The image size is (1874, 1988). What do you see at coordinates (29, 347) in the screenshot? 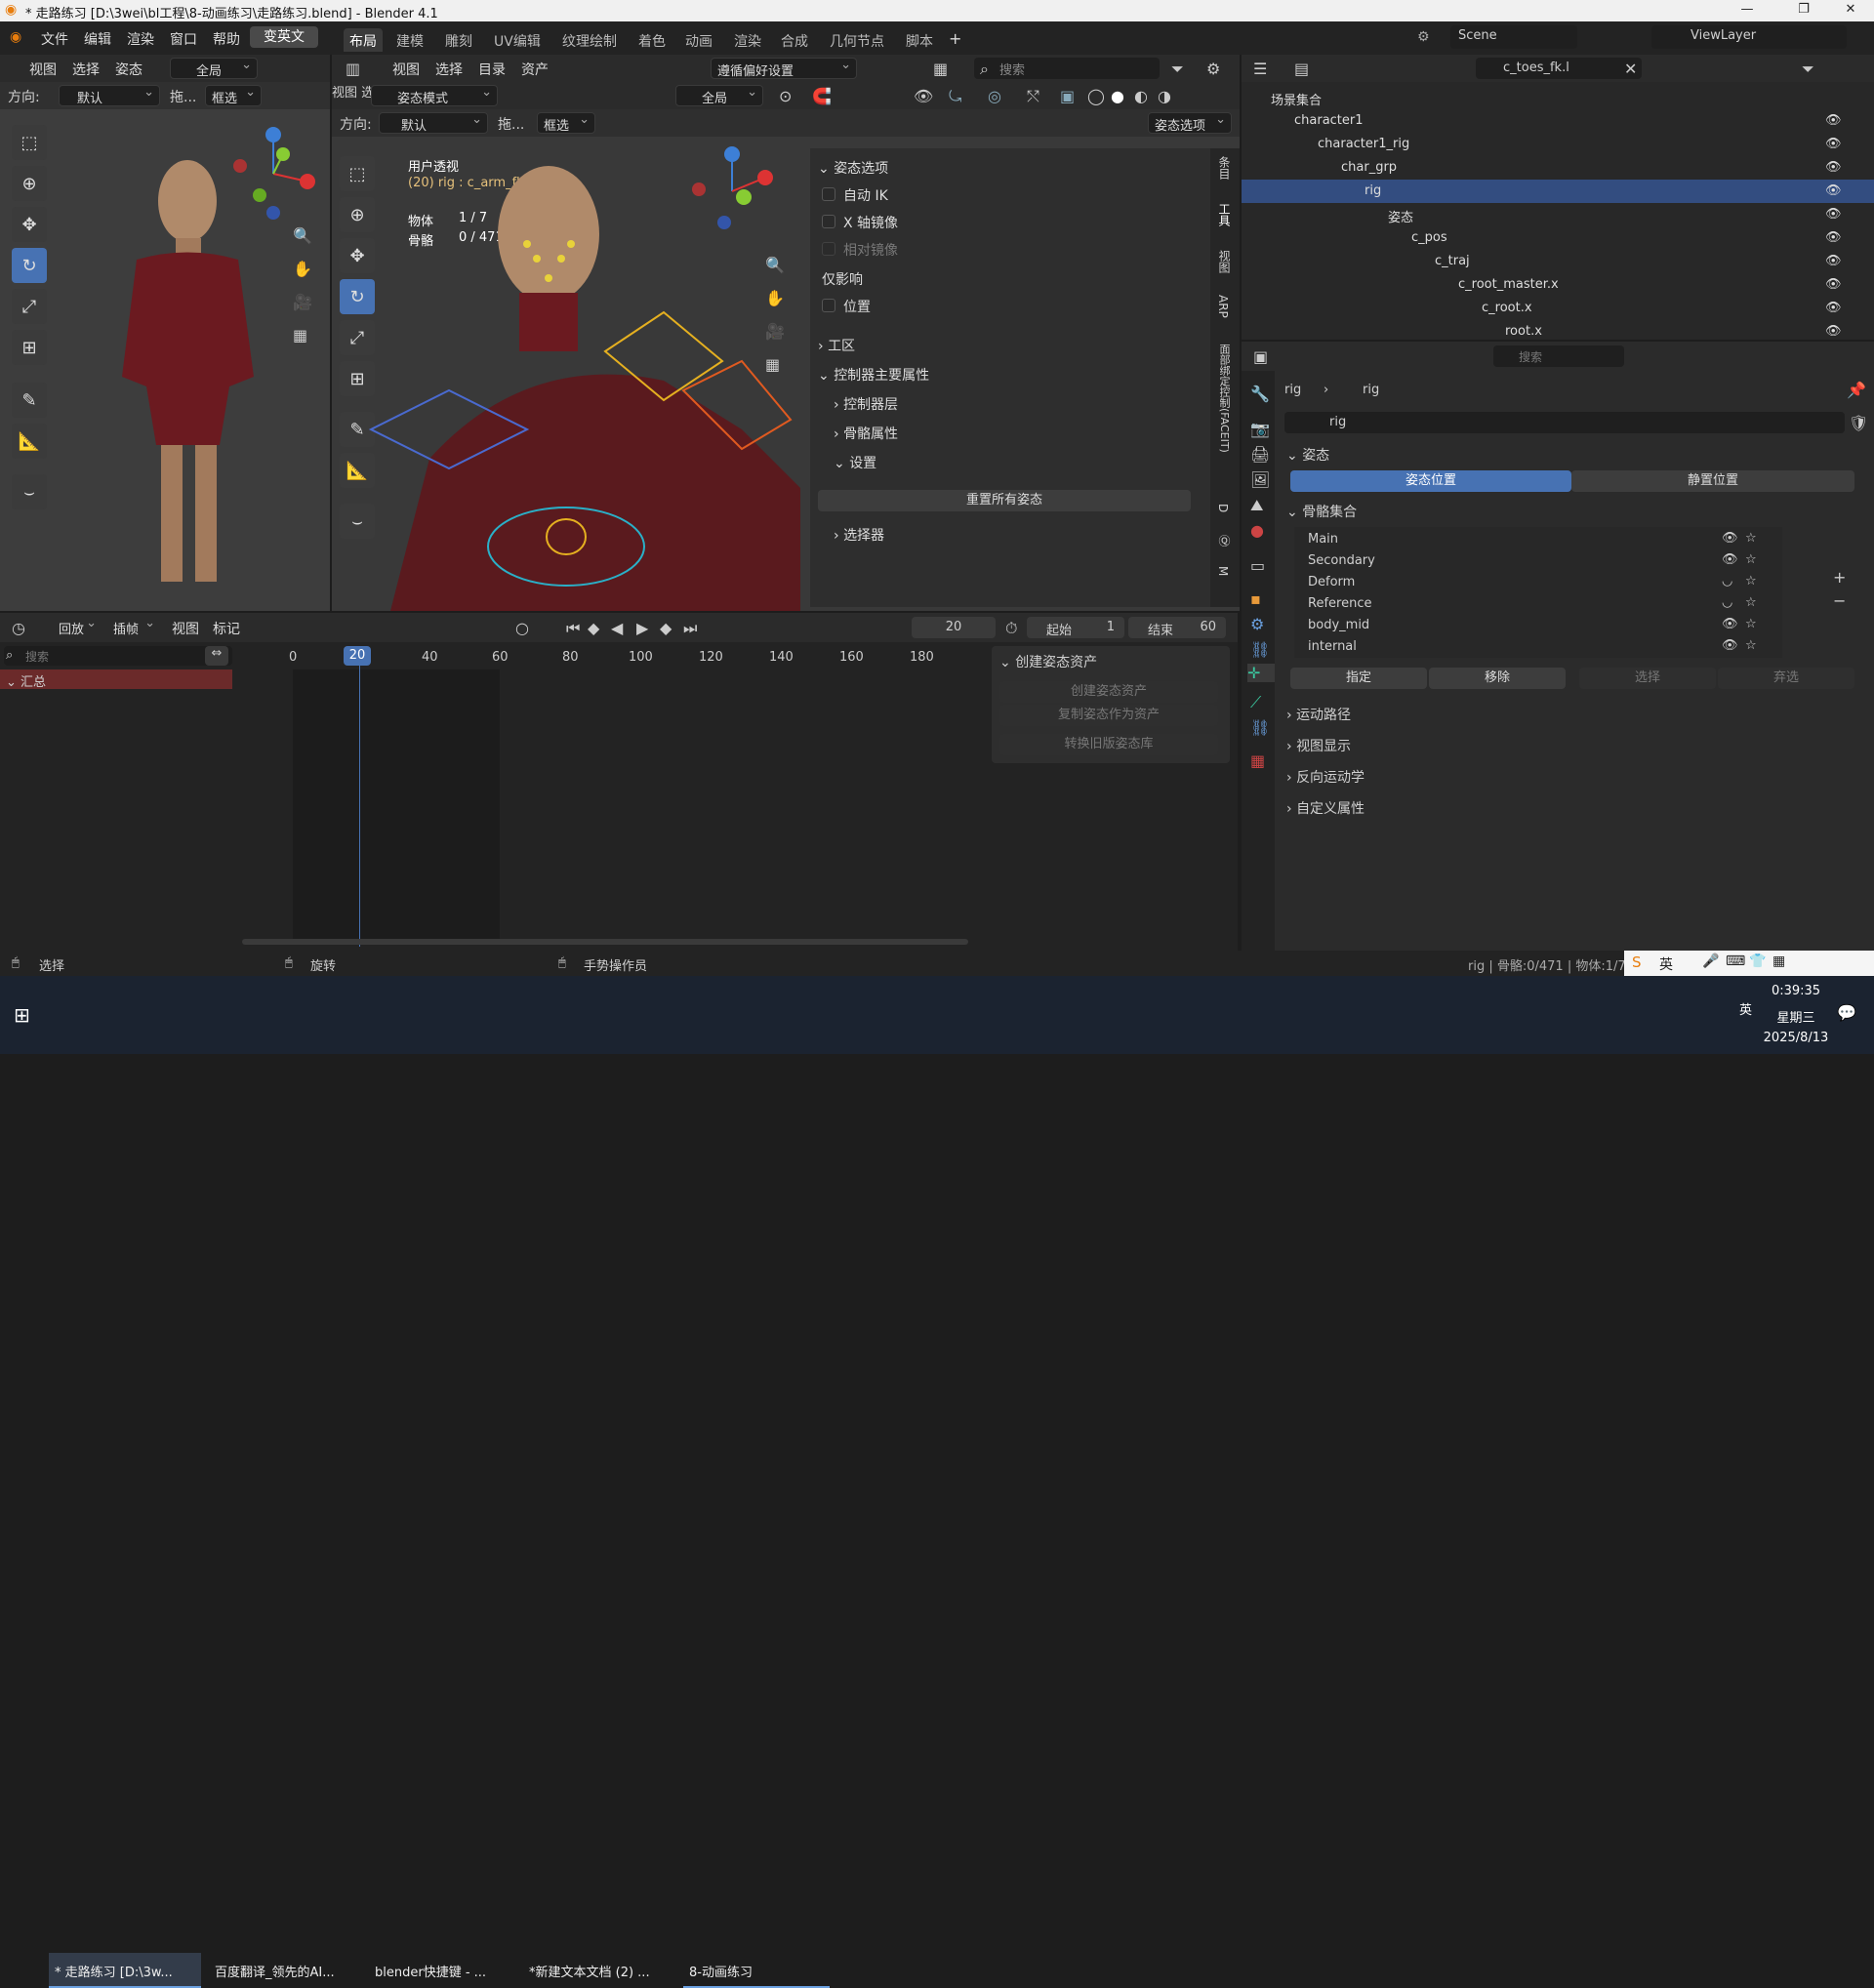
I see `transform-tool-icon: ⊞` at bounding box center [29, 347].